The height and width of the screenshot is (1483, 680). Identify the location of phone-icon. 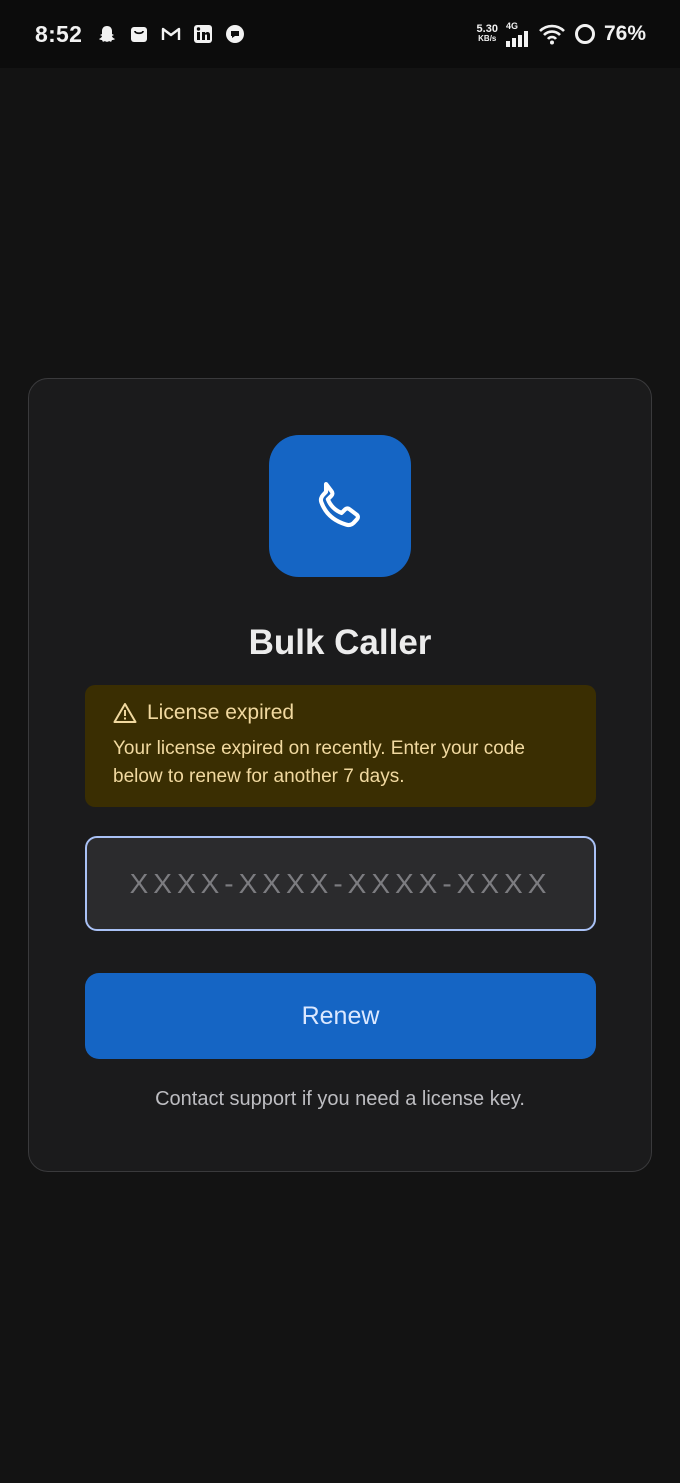
(339, 504).